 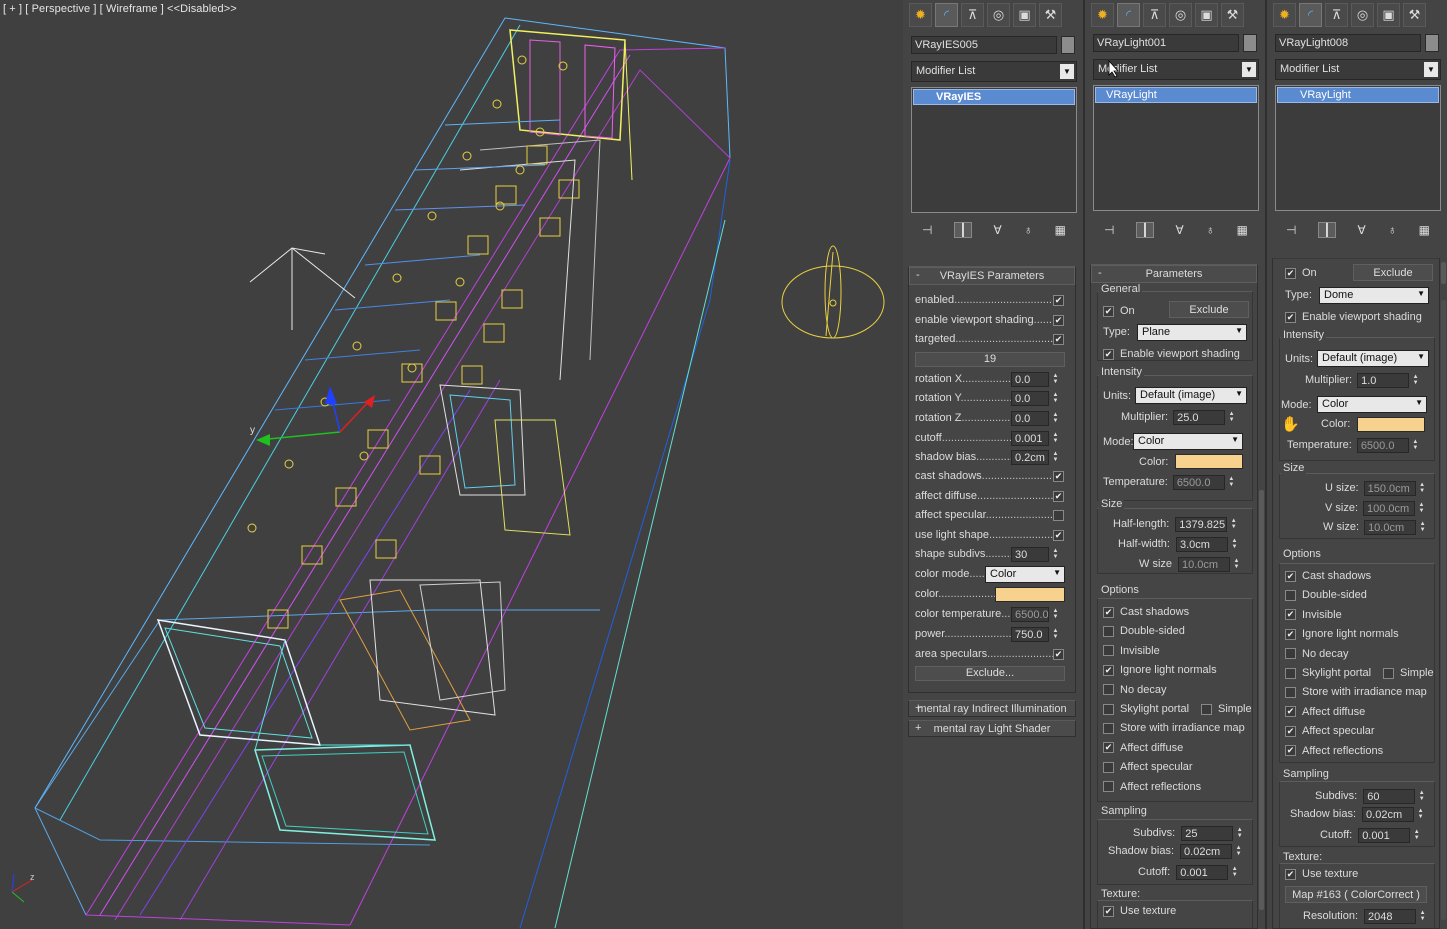 I want to click on stack-item-vrayies: VRayIES, so click(x=994, y=97).